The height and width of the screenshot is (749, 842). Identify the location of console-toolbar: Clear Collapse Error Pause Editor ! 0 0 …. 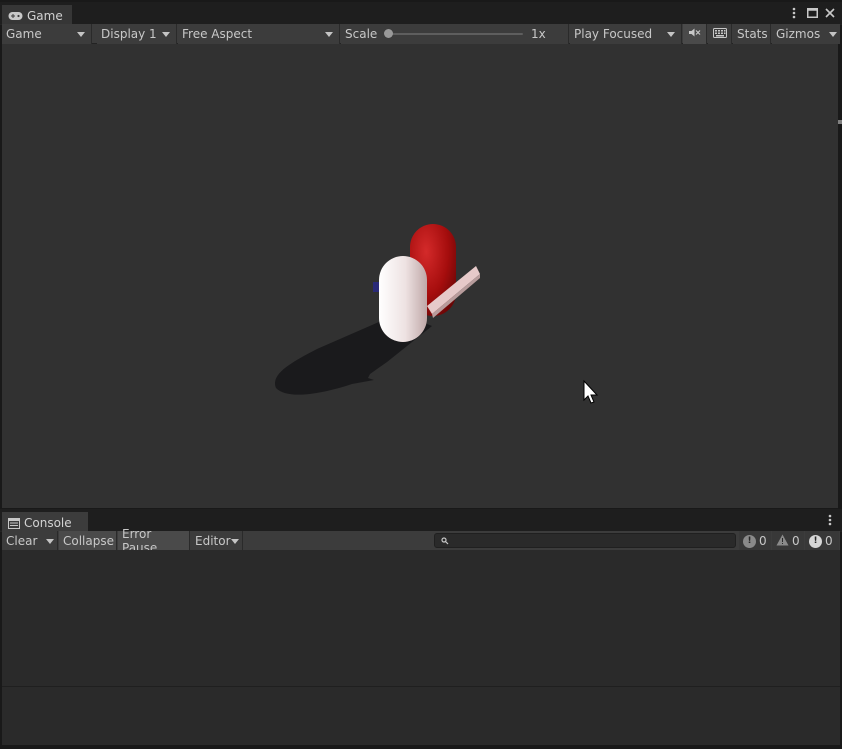
(421, 541).